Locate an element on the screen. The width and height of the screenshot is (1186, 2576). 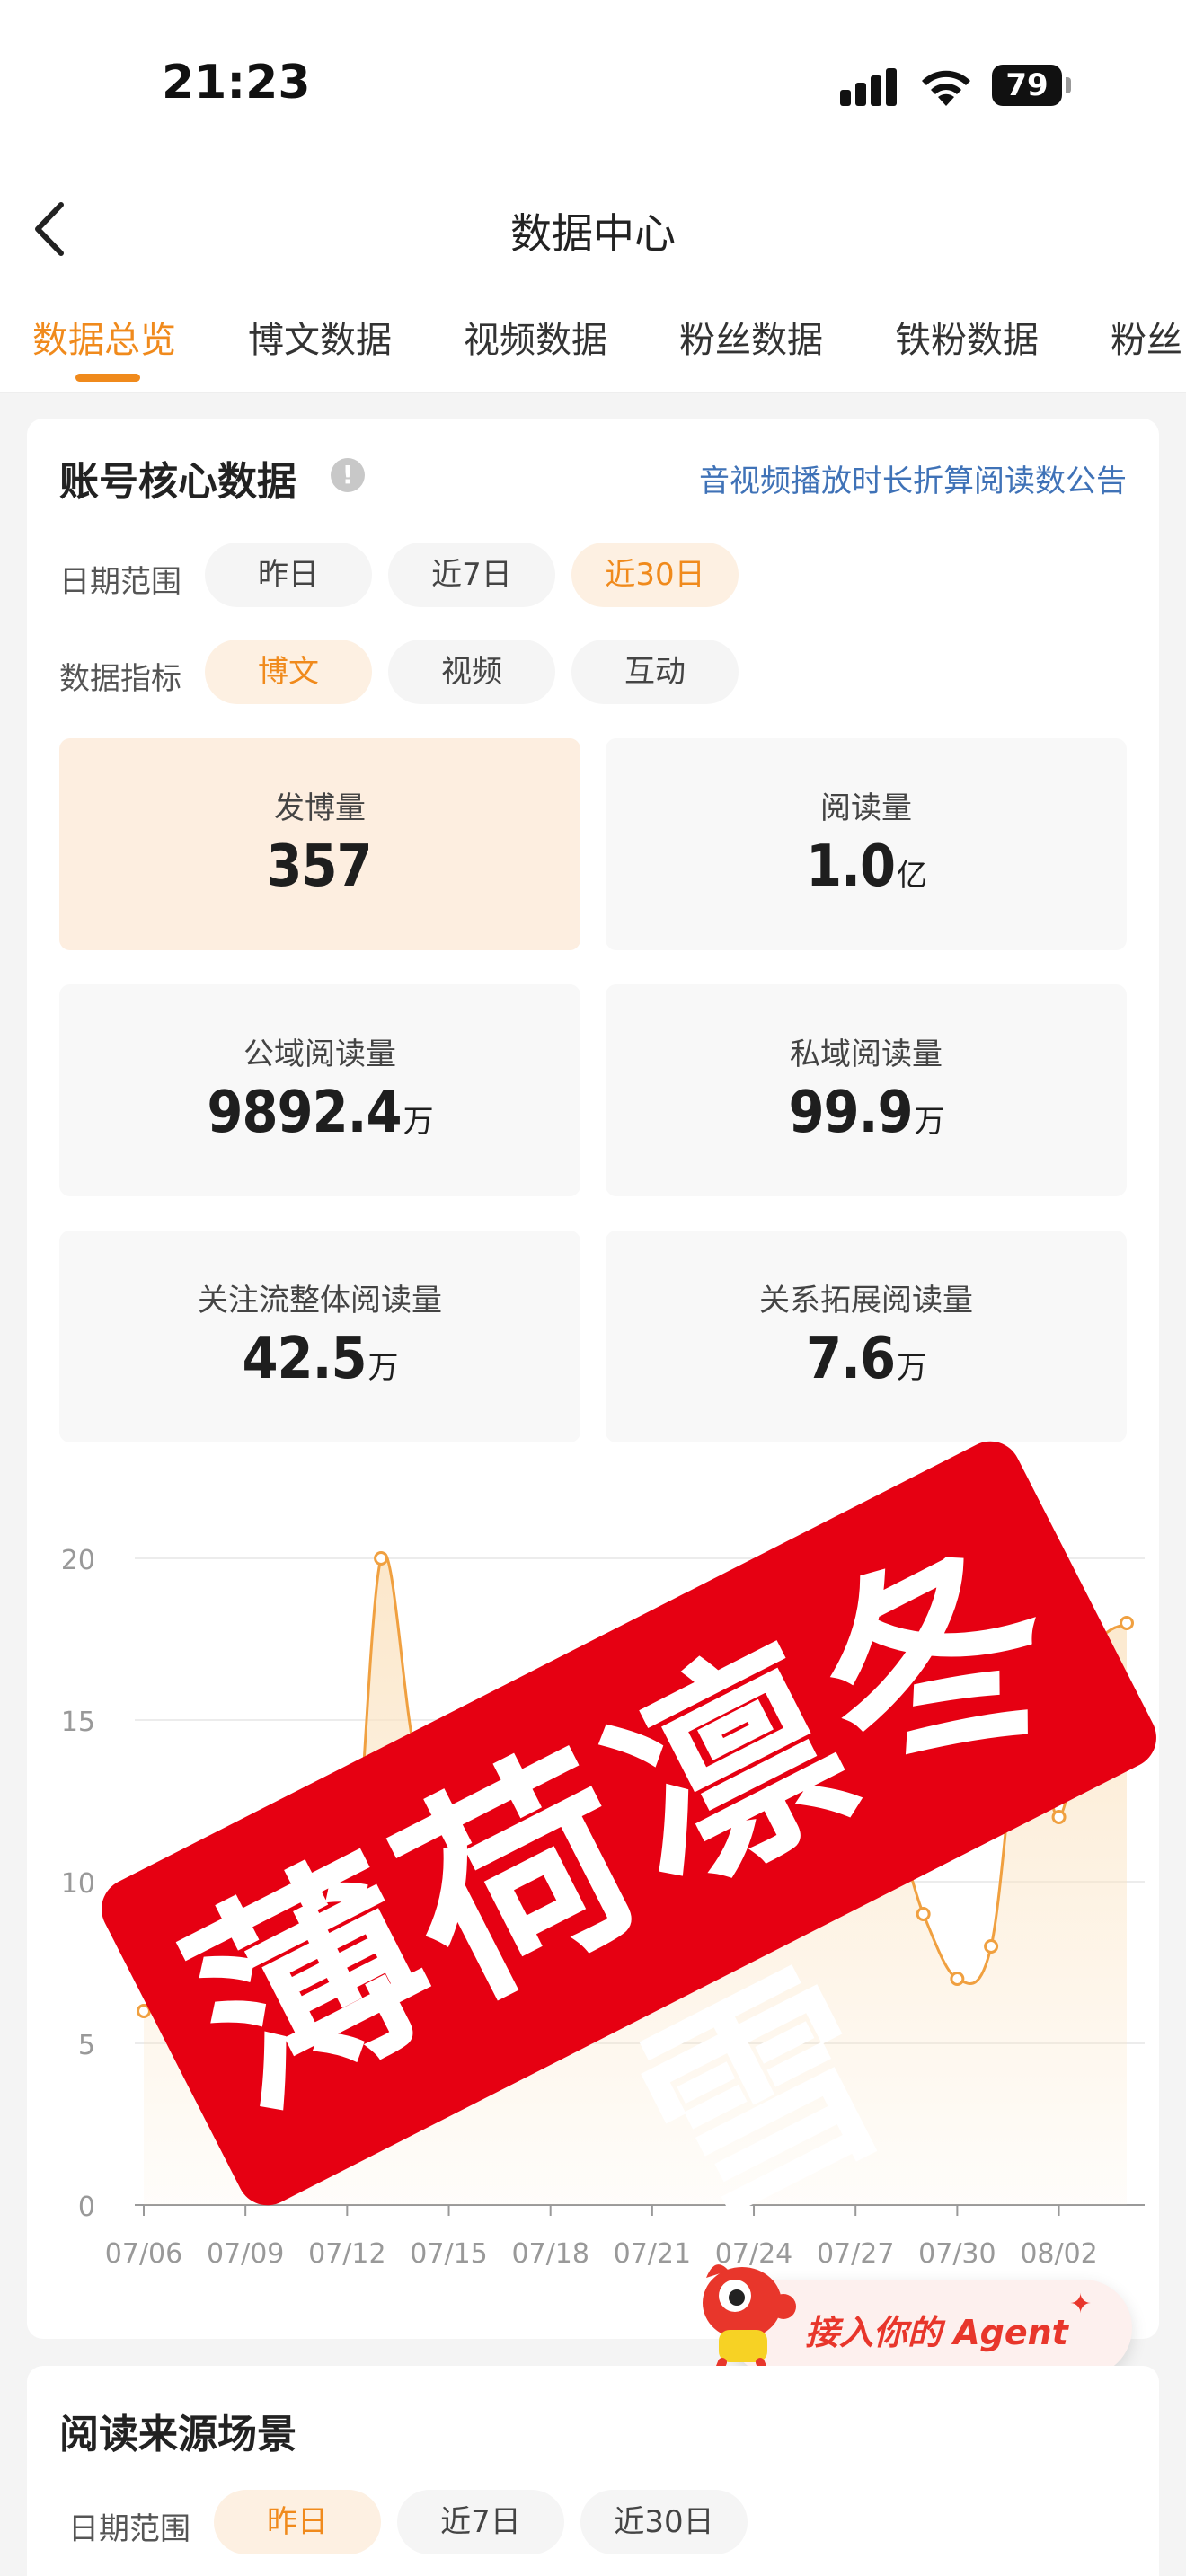
stat-private-reads: 私域阅读量 99.9万 is located at coordinates (866, 1090).